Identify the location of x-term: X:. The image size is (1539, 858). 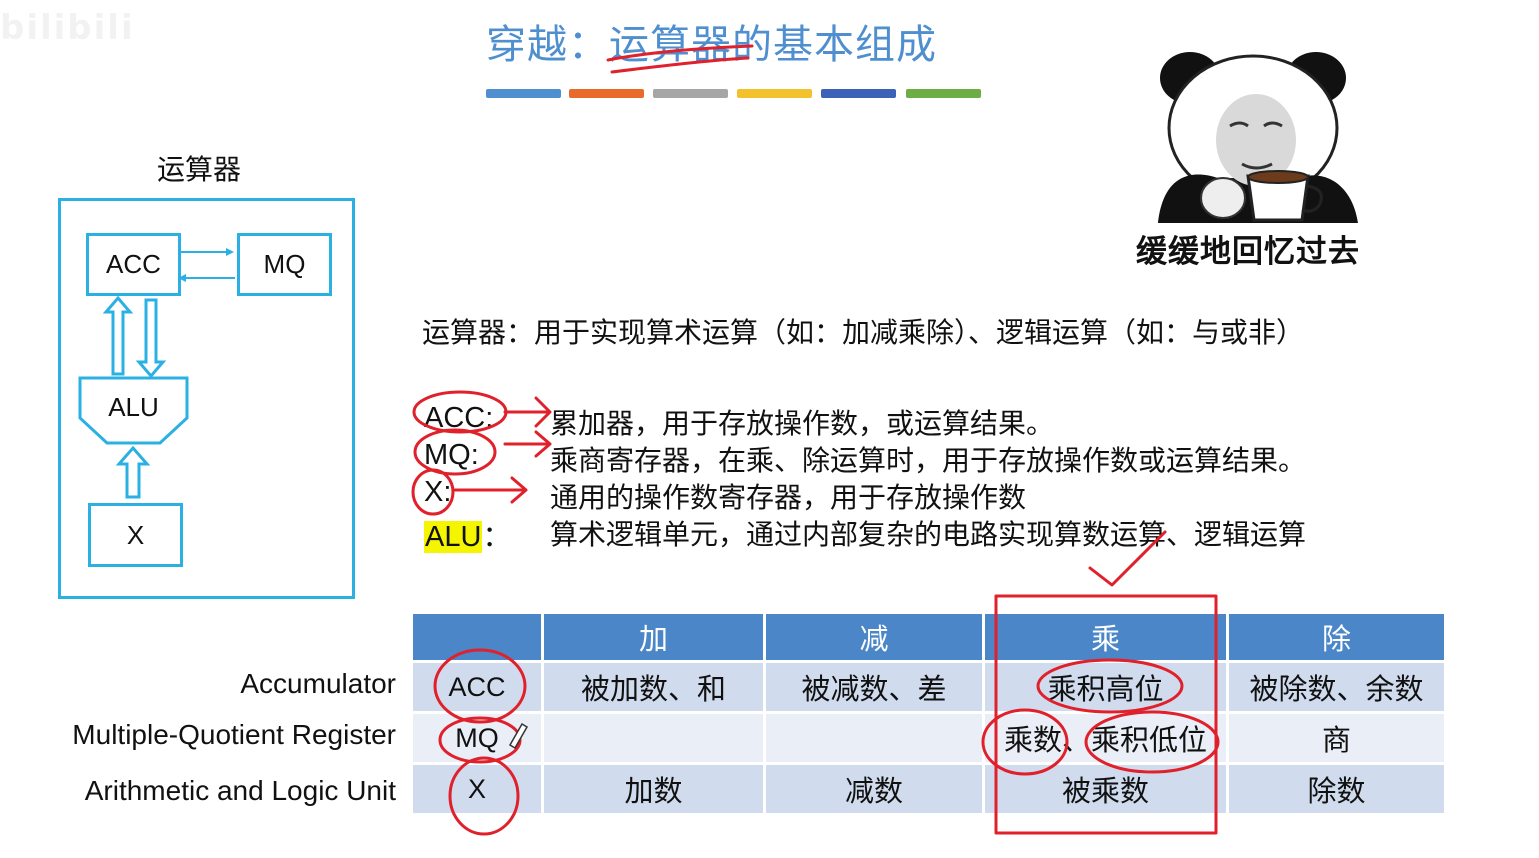
(438, 492).